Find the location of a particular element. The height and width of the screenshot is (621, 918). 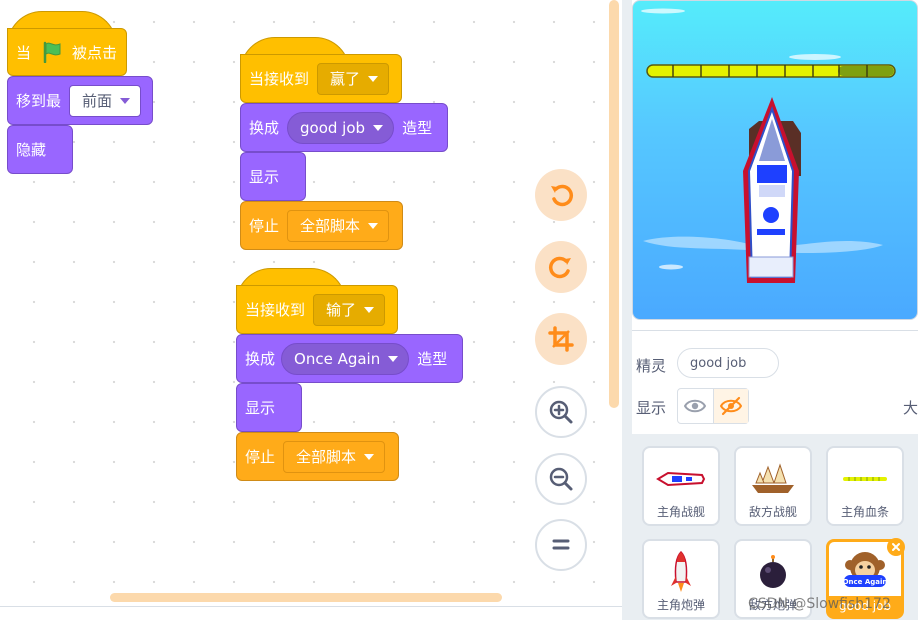

costume-dropdown: Once Again is located at coordinates (345, 358).